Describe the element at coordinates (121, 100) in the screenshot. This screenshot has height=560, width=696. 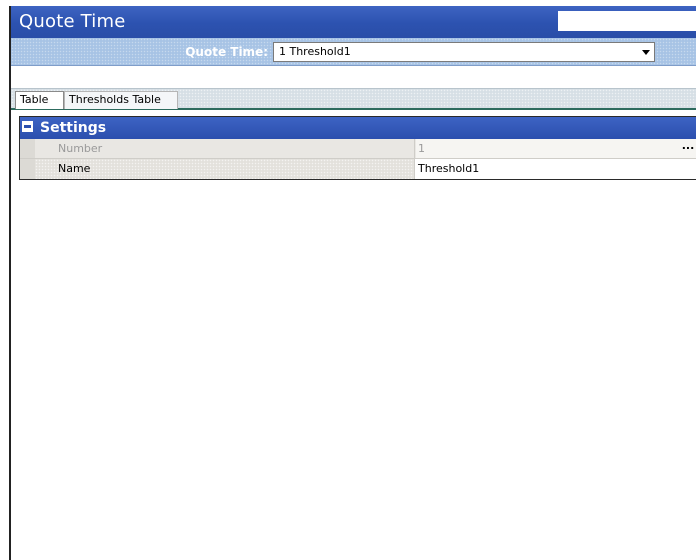
I see `tab-thresholds-table: Thresholds Table` at that location.